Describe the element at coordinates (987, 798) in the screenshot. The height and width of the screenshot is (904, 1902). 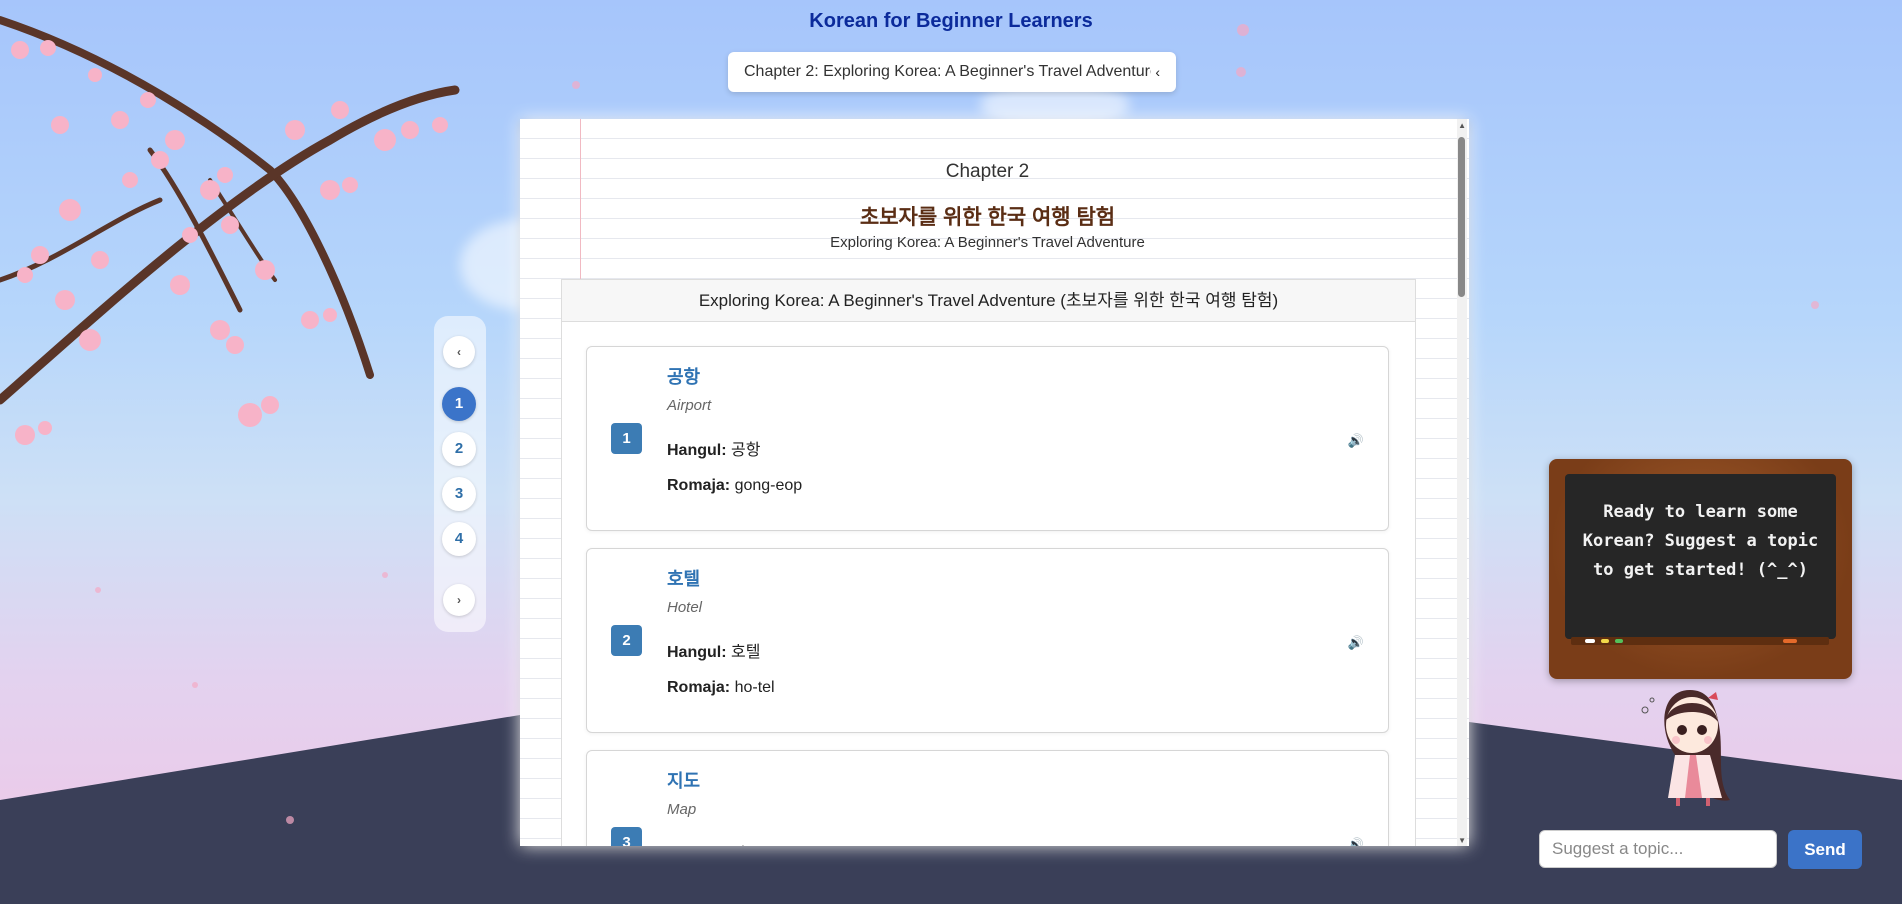
I see `vocab-card: 3 지도 Map Hangul: 지도 🔊` at that location.